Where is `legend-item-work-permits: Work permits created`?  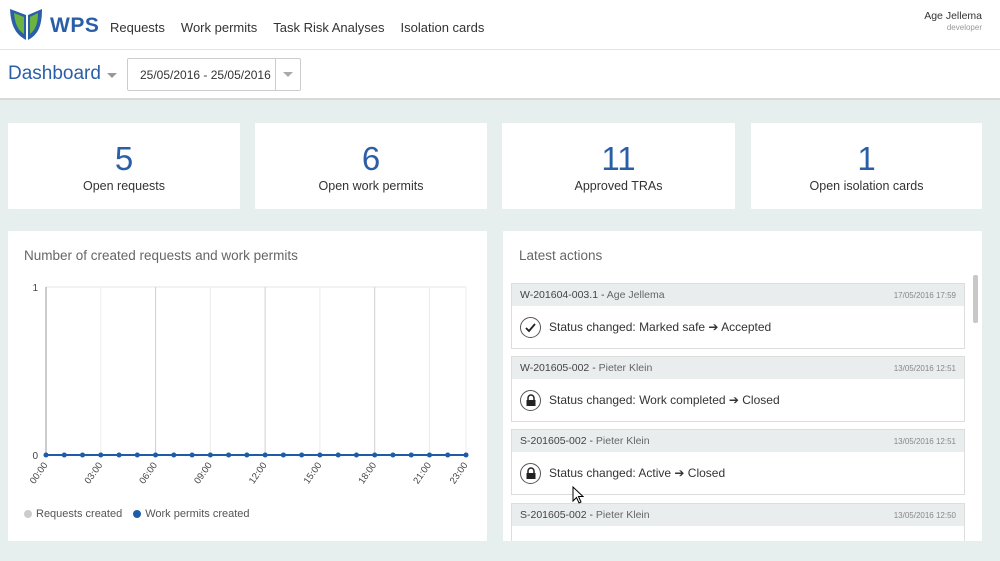 legend-item-work-permits: Work permits created is located at coordinates (191, 514).